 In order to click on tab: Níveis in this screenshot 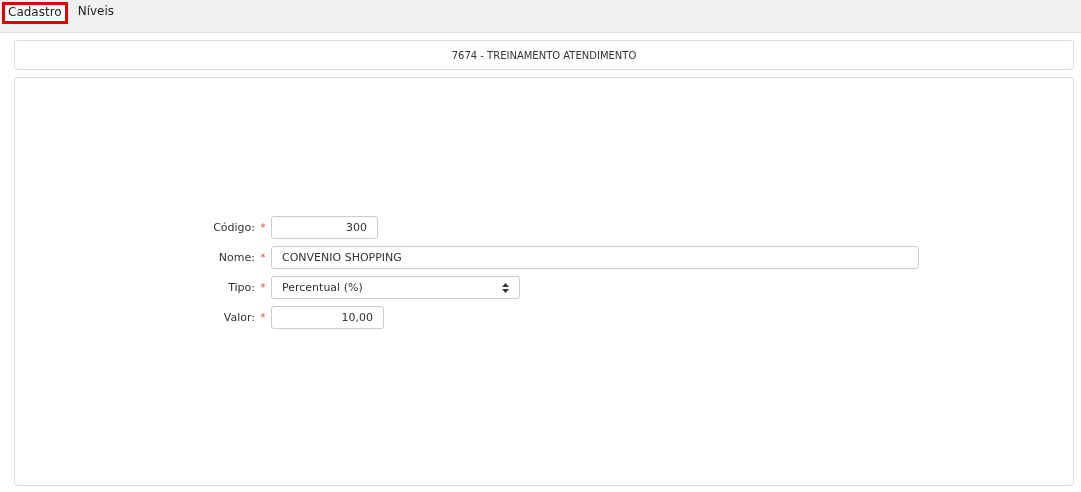, I will do `click(96, 14)`.